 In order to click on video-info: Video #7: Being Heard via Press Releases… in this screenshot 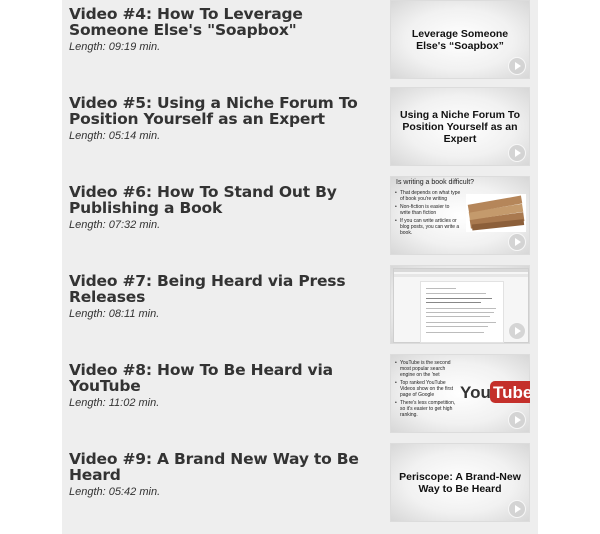, I will do `click(219, 296)`.